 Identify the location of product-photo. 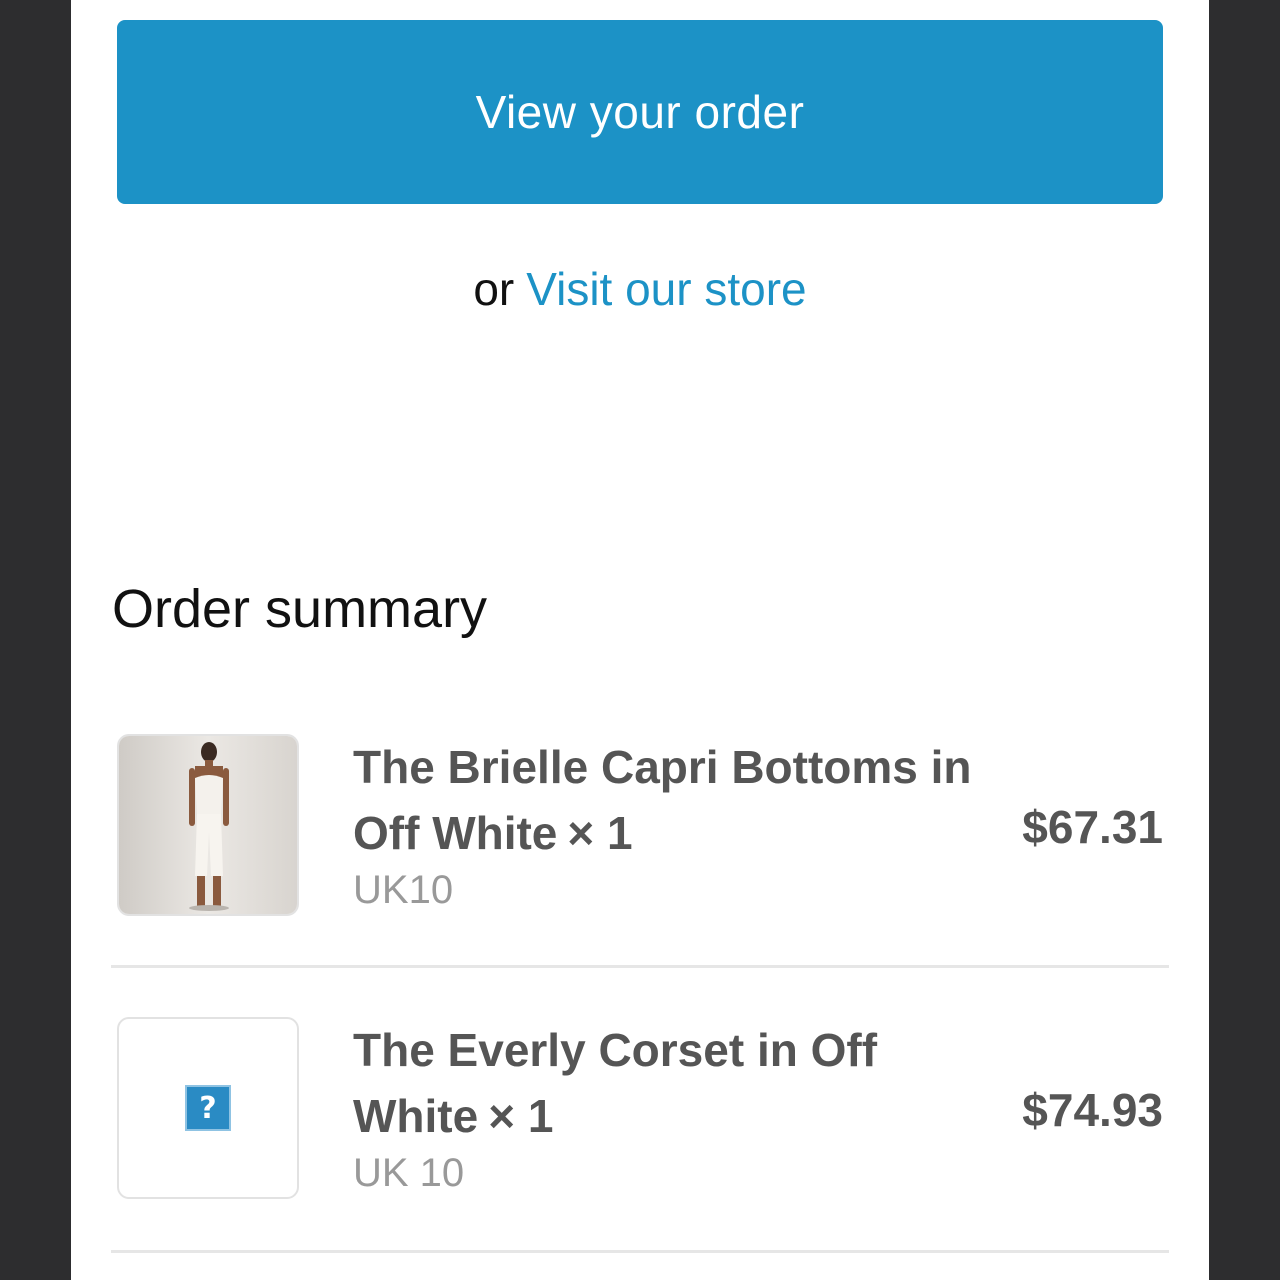
(208, 825).